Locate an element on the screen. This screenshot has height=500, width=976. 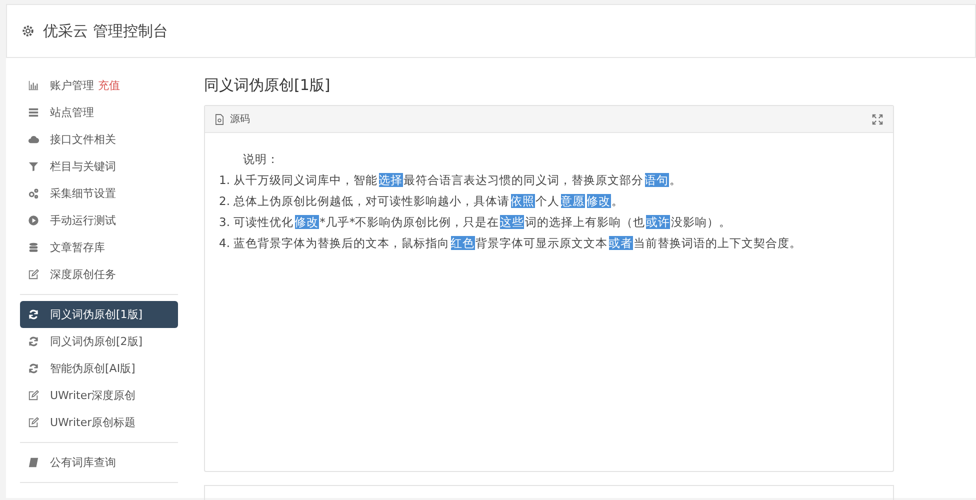
bar-chart-icon is located at coordinates (33, 85).